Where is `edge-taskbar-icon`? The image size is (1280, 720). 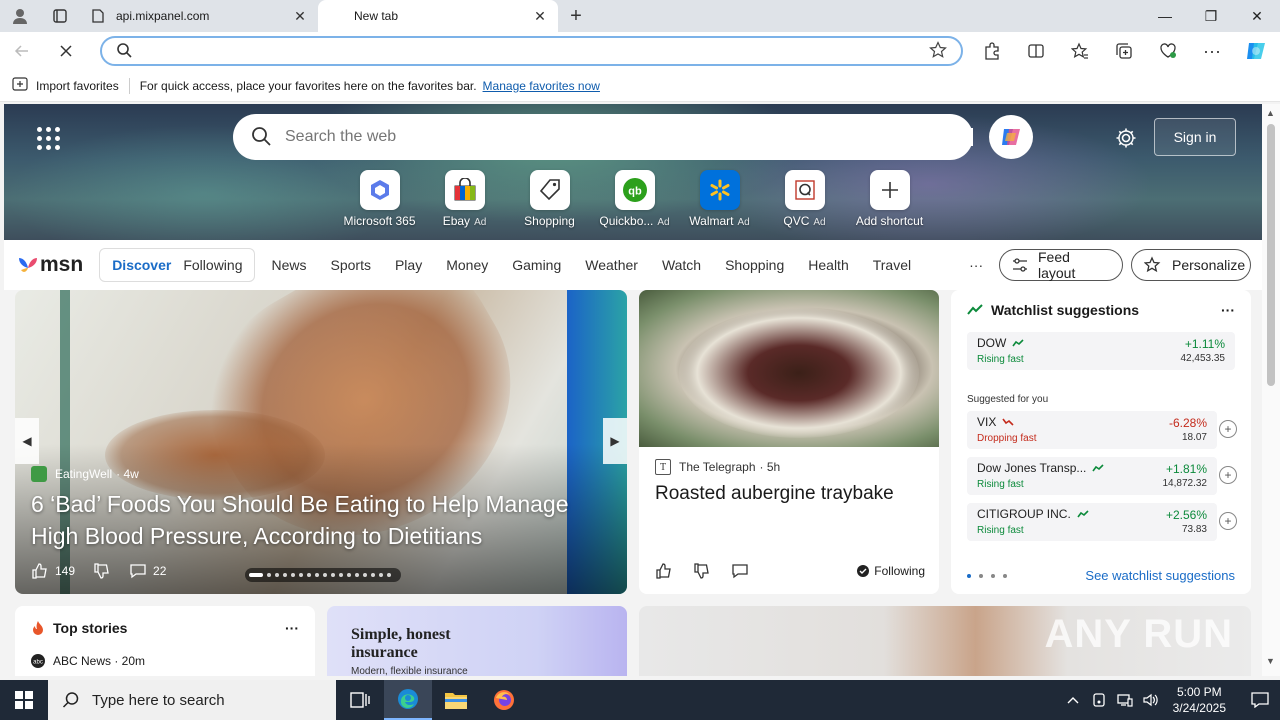
edge-taskbar-icon is located at coordinates (408, 700).